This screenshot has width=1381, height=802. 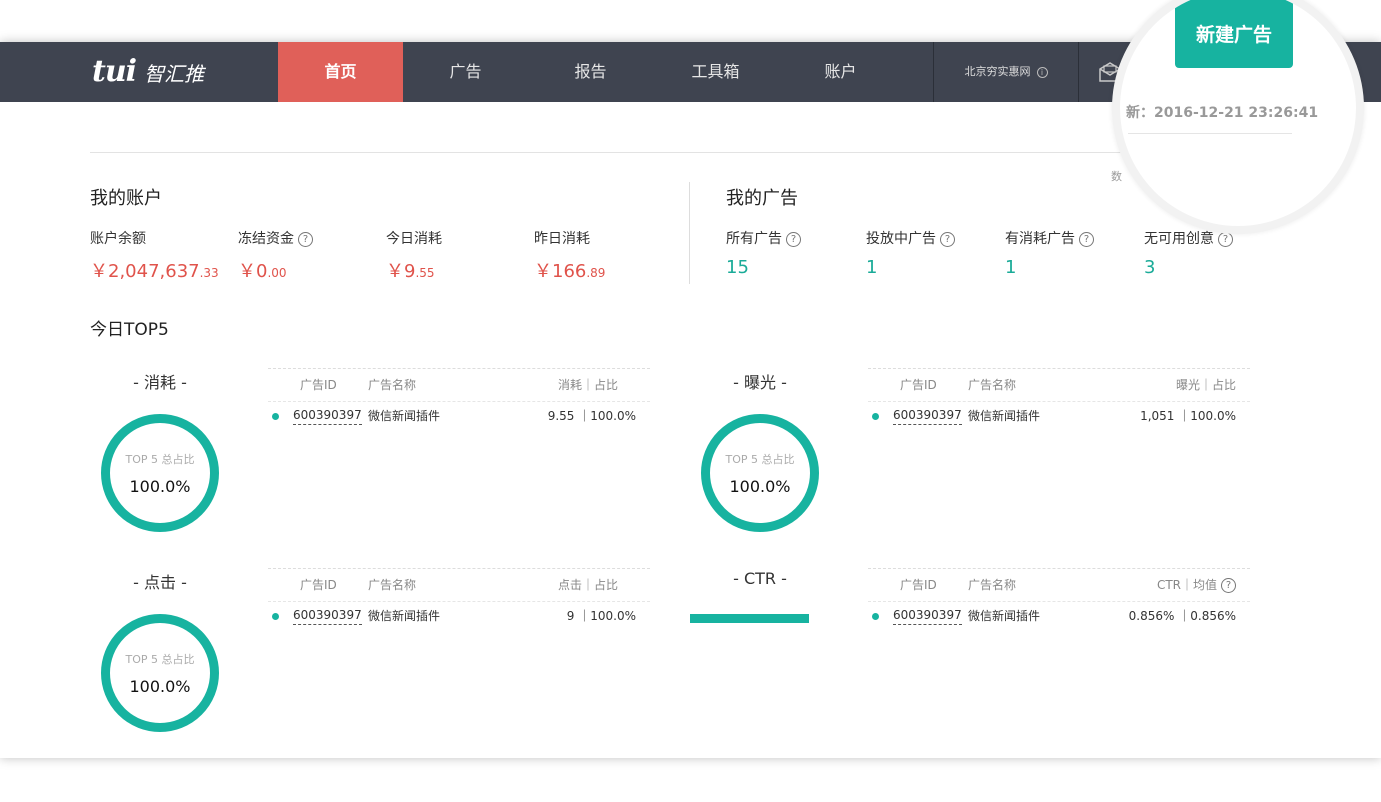 What do you see at coordinates (1116, 176) in the screenshot?
I see `partial-label: 数` at bounding box center [1116, 176].